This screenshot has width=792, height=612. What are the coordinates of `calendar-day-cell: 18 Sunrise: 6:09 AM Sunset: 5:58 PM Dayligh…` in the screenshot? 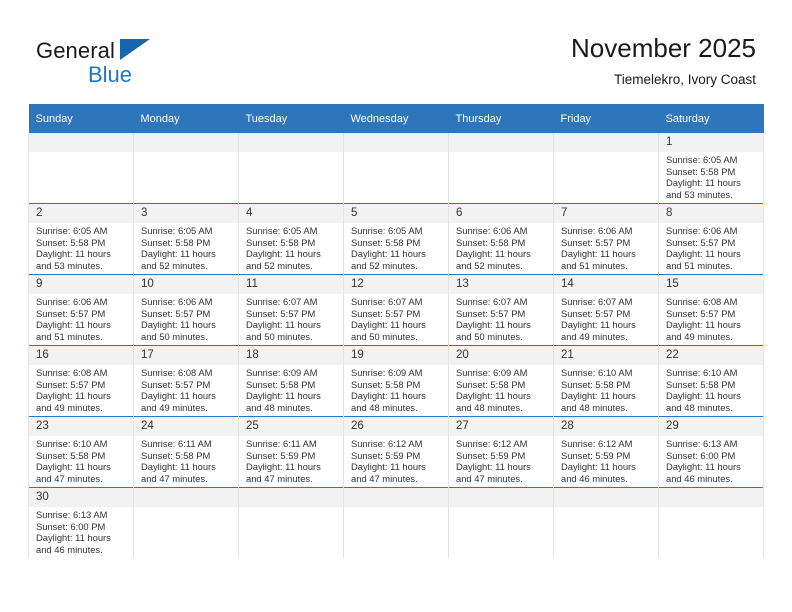 It's located at (291, 381).